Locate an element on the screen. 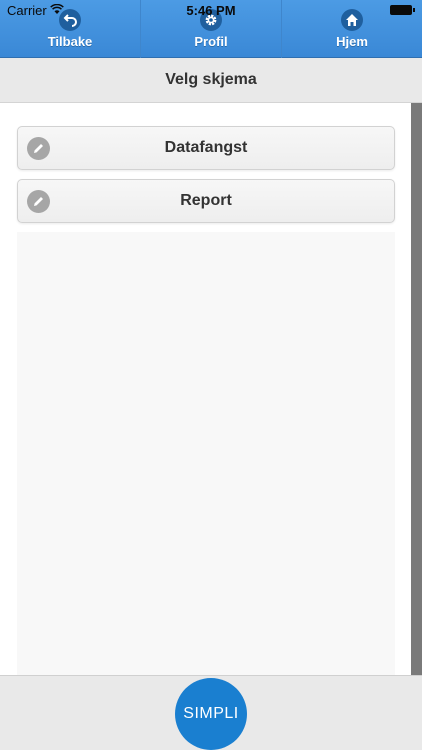 This screenshot has height=750, width=422. status-bar: Carrier 5:46 PM is located at coordinates (211, 10).